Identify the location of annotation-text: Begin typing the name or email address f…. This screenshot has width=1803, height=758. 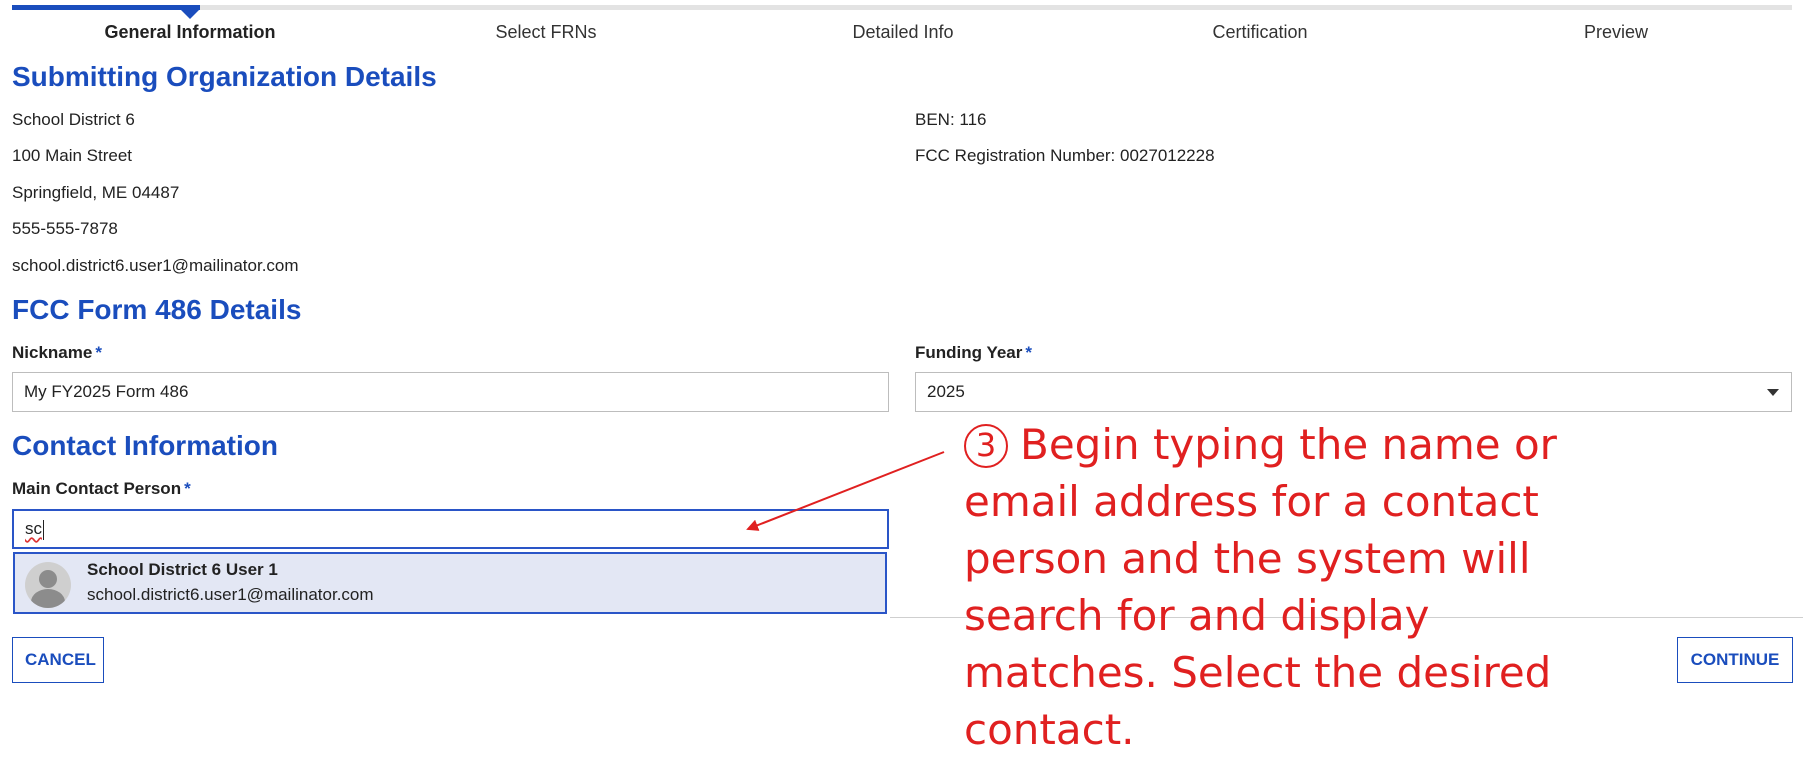
(1260, 587).